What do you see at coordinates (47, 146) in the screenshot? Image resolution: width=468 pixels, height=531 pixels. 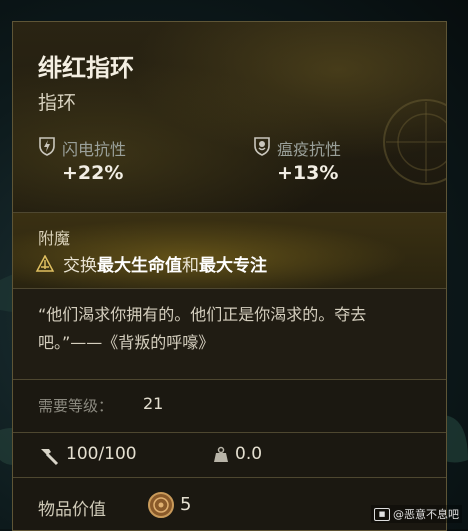 I see `lightning-shield-icon` at bounding box center [47, 146].